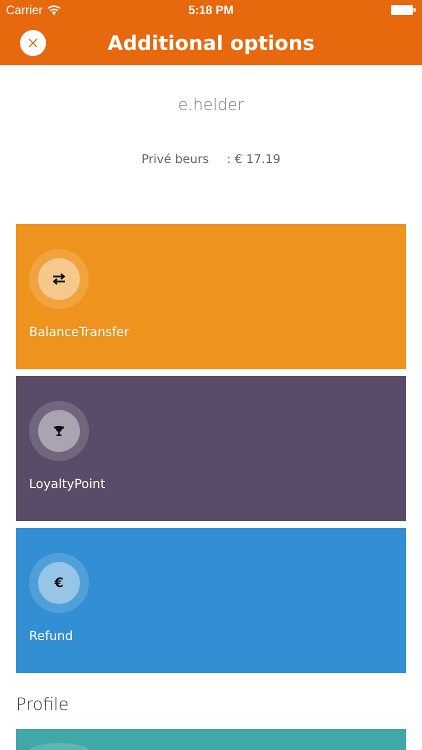 This screenshot has height=750, width=422. What do you see at coordinates (51, 635) in the screenshot?
I see `option-label: Refund` at bounding box center [51, 635].